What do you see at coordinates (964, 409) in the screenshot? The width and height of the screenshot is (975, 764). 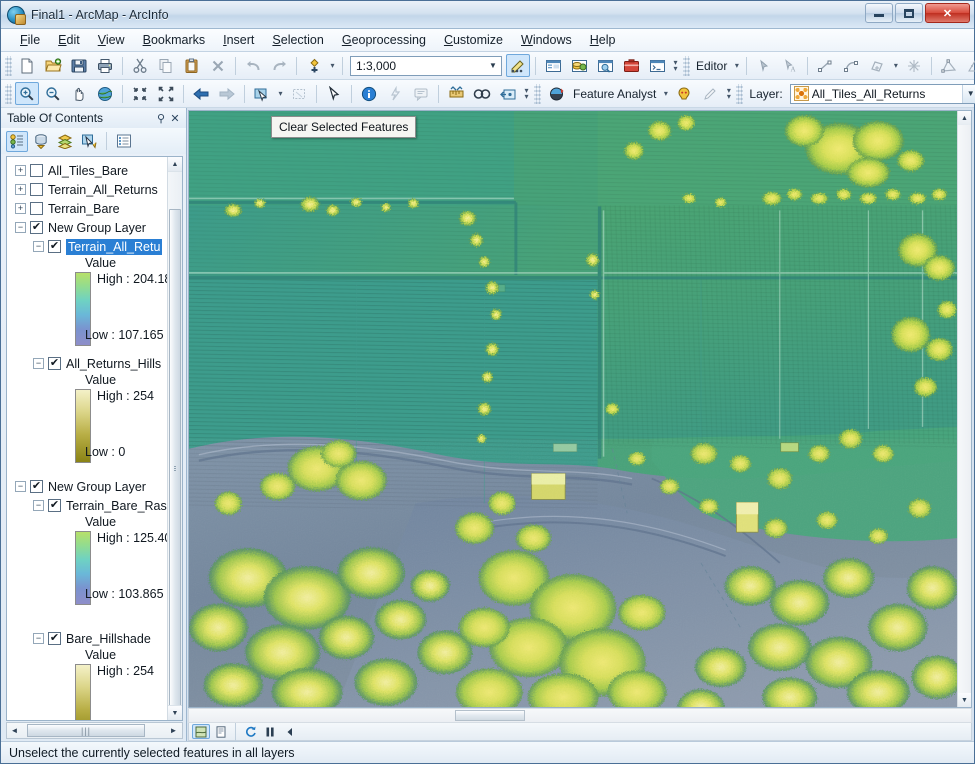 I see `map-vertical-scrollbar: ▲ ▼` at bounding box center [964, 409].